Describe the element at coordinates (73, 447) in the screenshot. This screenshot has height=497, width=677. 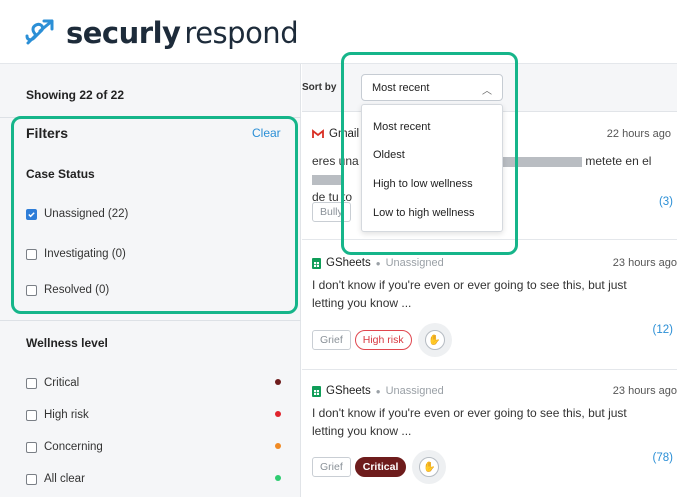
I see `checkbox-label: Concerning` at that location.